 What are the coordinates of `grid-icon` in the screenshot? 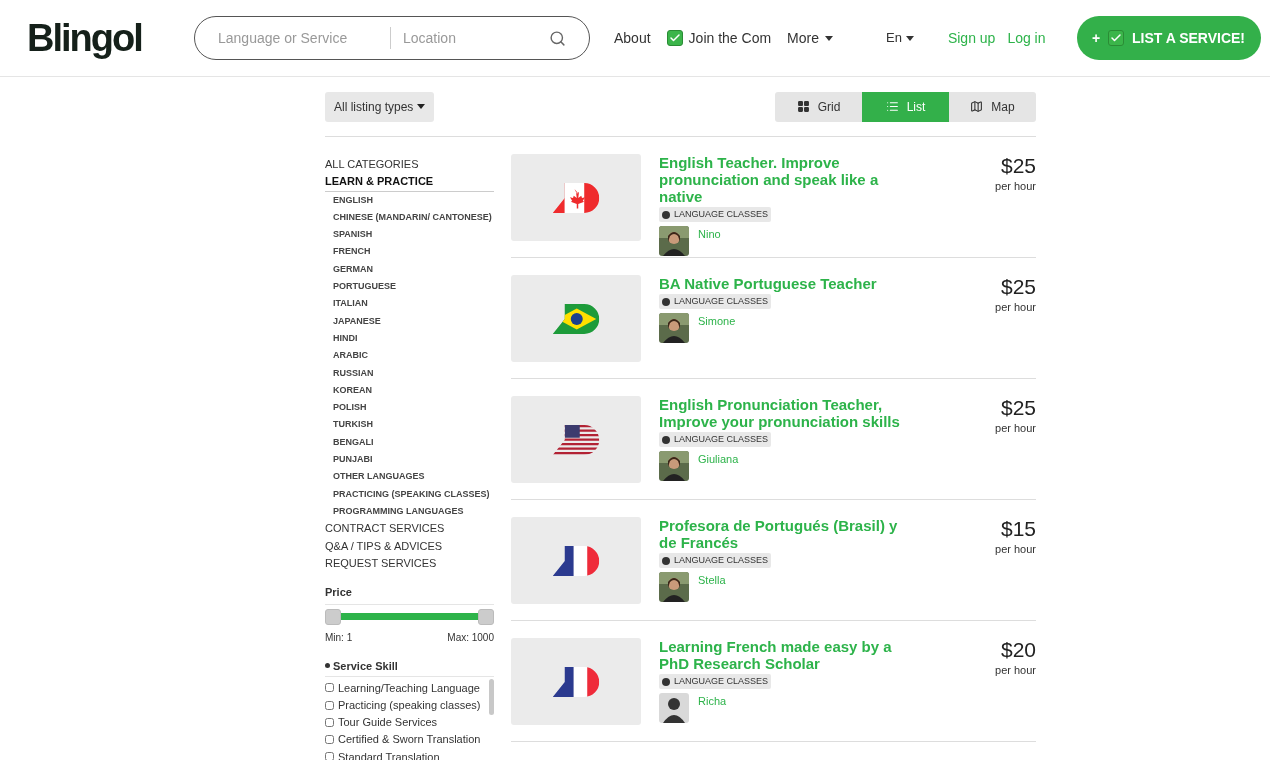 It's located at (803, 106).